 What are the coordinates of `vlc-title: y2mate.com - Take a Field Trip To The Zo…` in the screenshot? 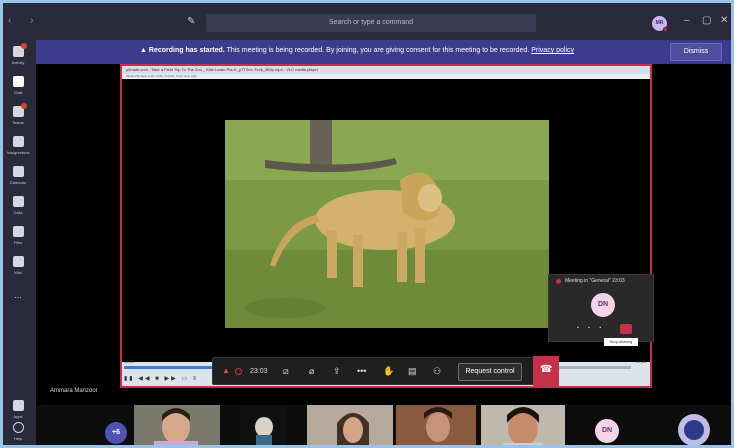 It's located at (222, 69).